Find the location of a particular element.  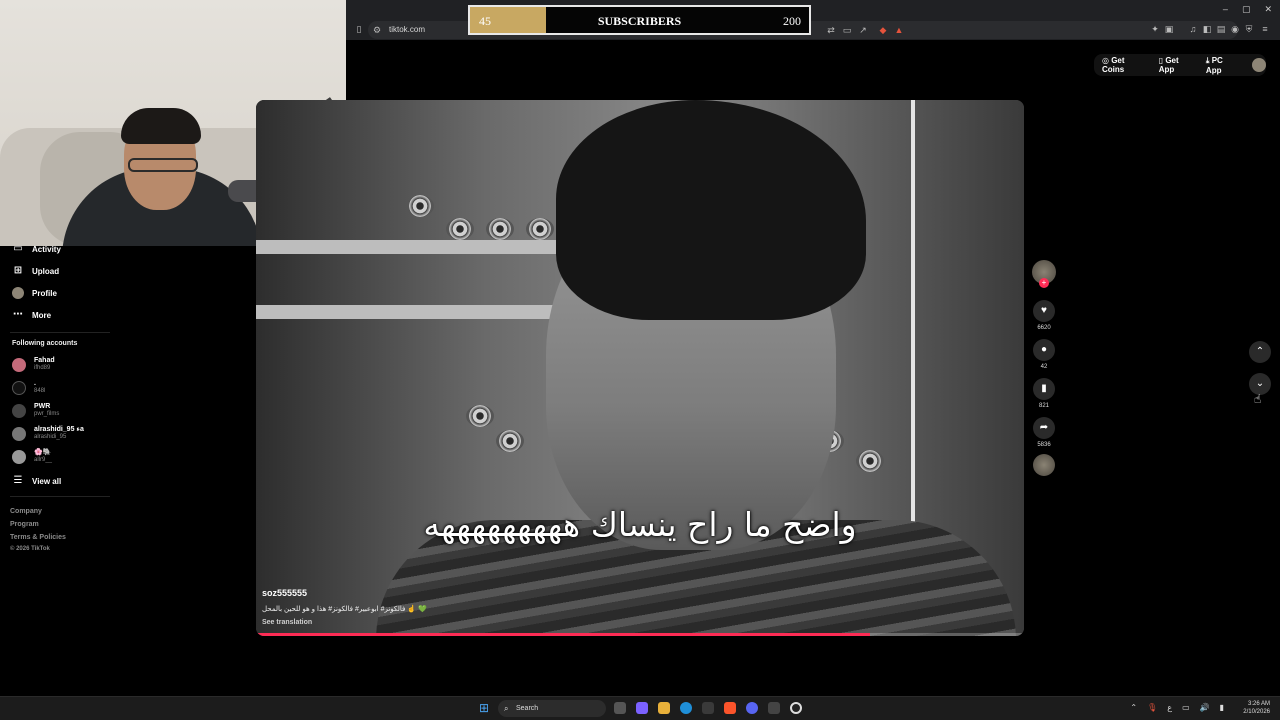

footer-program-link: Program is located at coordinates (24, 524).